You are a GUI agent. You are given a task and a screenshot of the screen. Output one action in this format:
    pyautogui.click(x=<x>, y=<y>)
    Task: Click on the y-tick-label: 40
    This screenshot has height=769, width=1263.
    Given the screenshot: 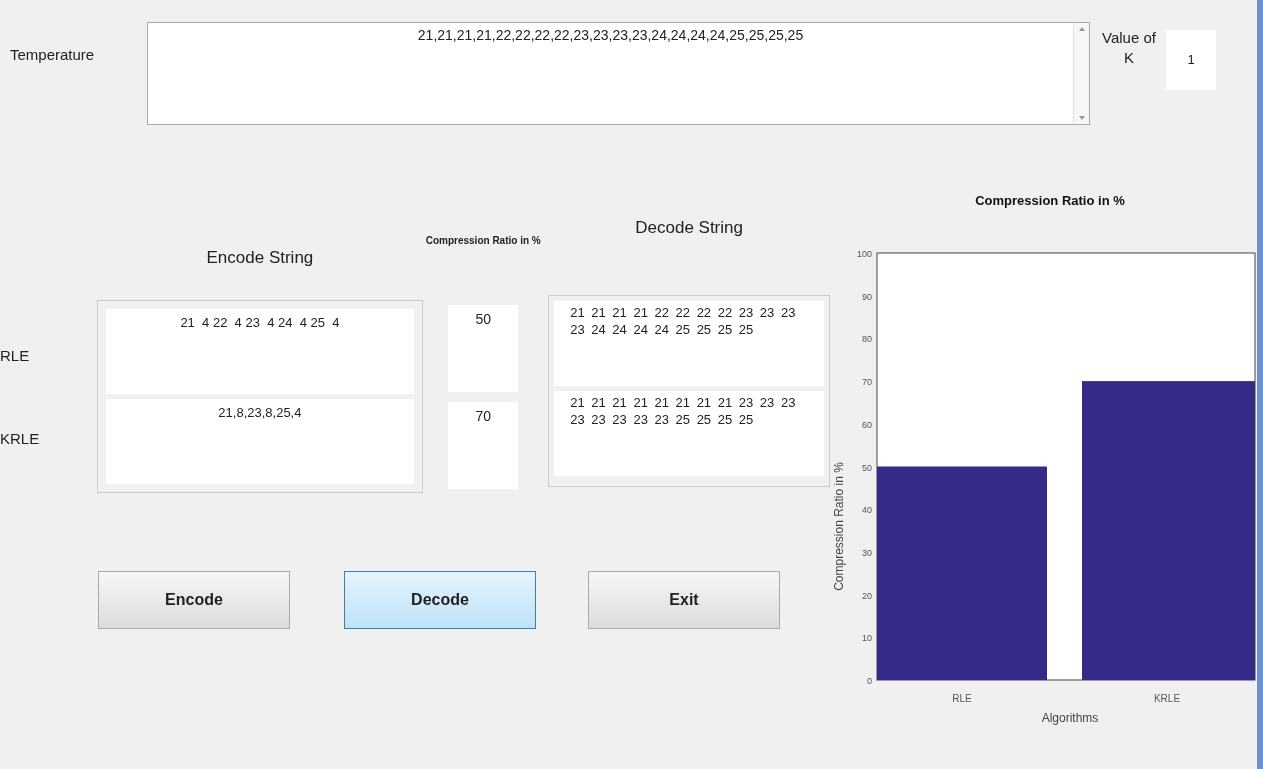 What is the action you would take?
    pyautogui.click(x=867, y=510)
    